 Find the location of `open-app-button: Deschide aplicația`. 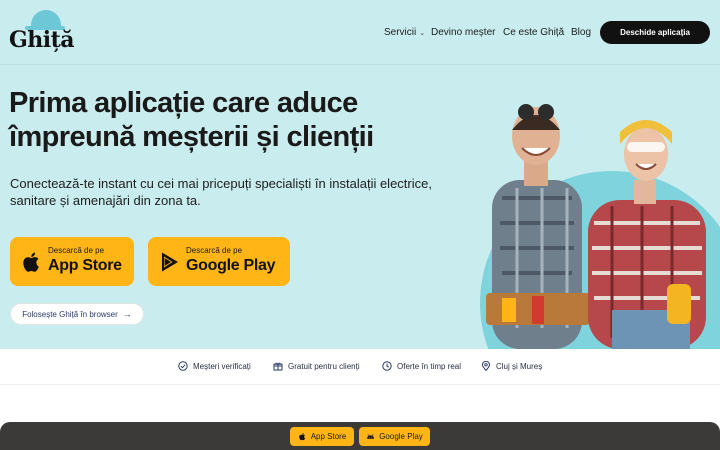

open-app-button: Deschide aplicația is located at coordinates (655, 32).